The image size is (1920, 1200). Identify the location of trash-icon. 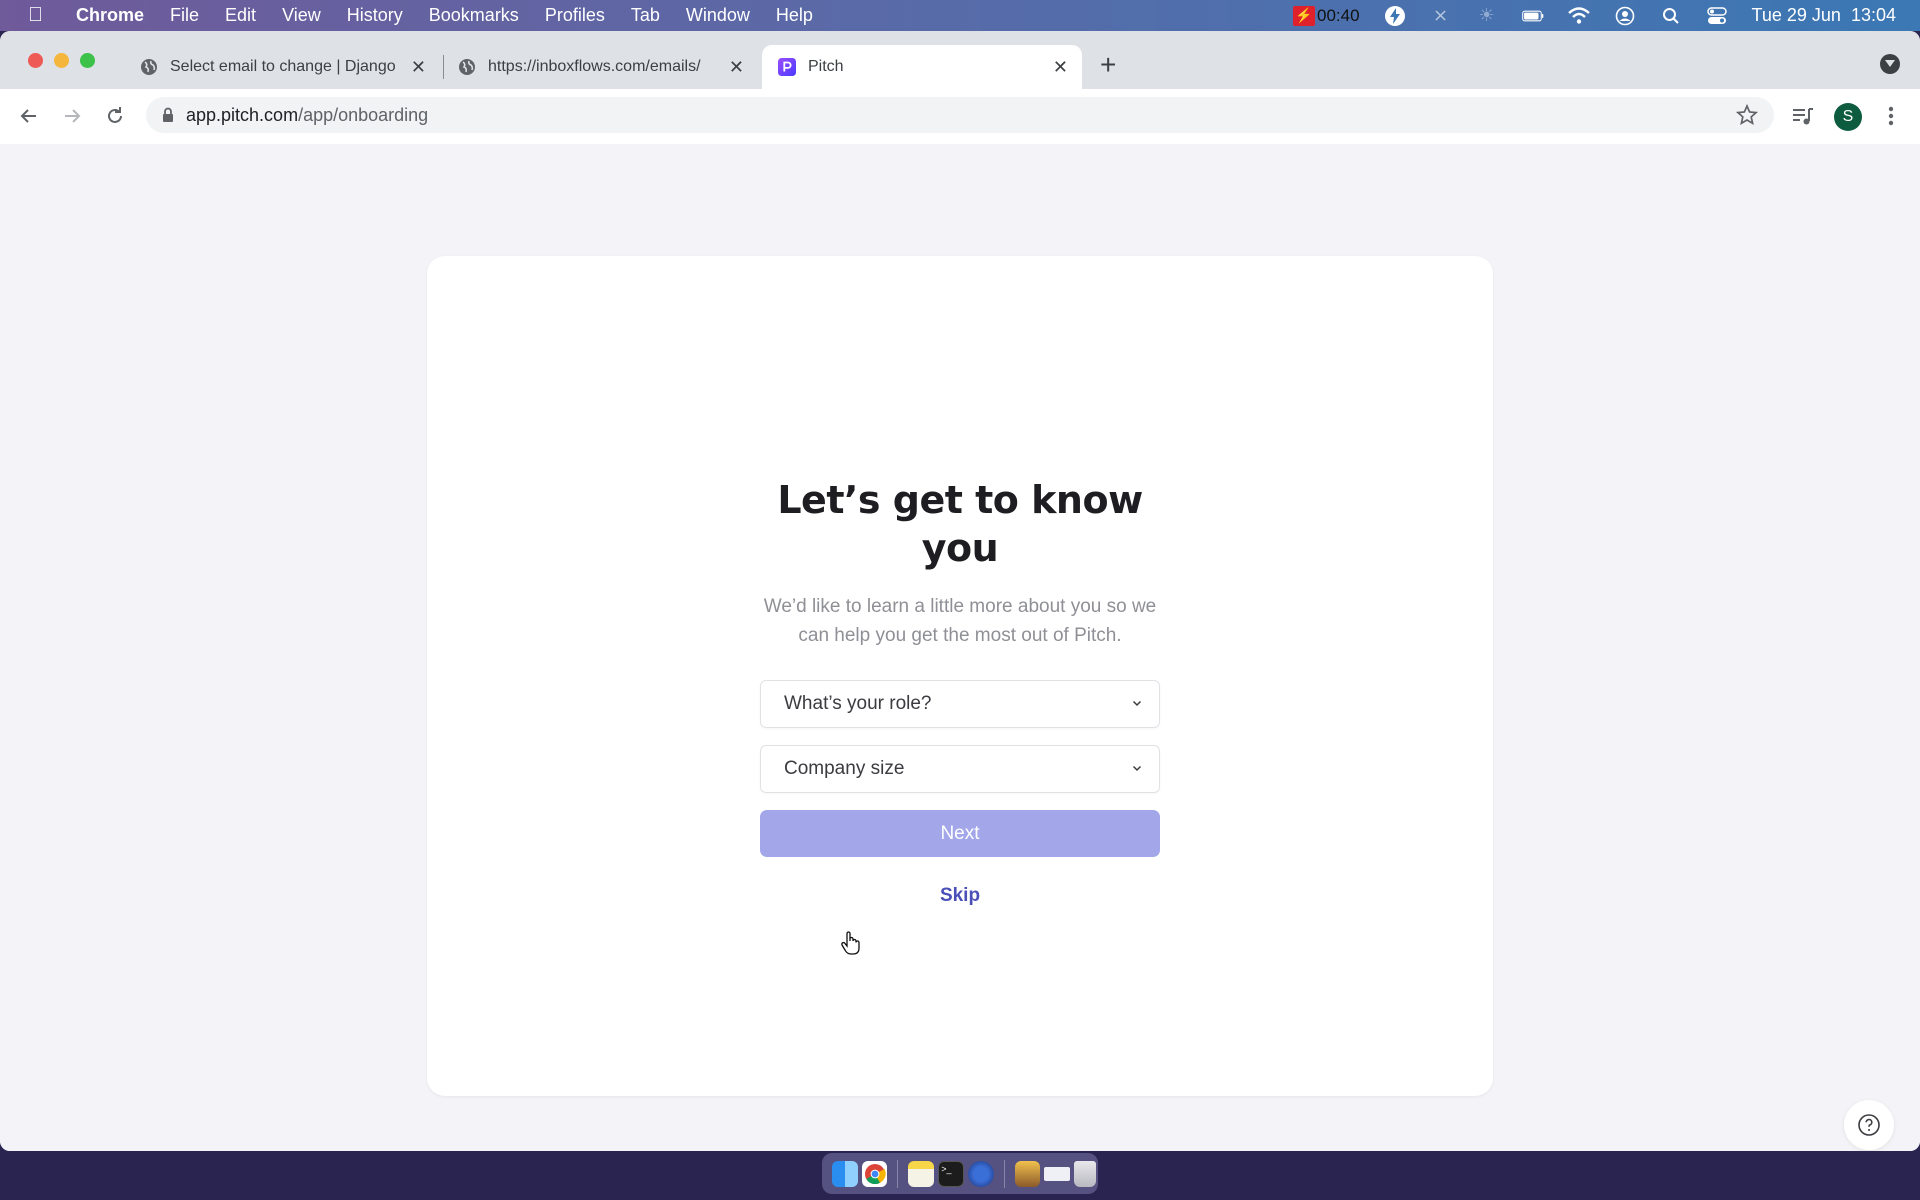
(1085, 1173).